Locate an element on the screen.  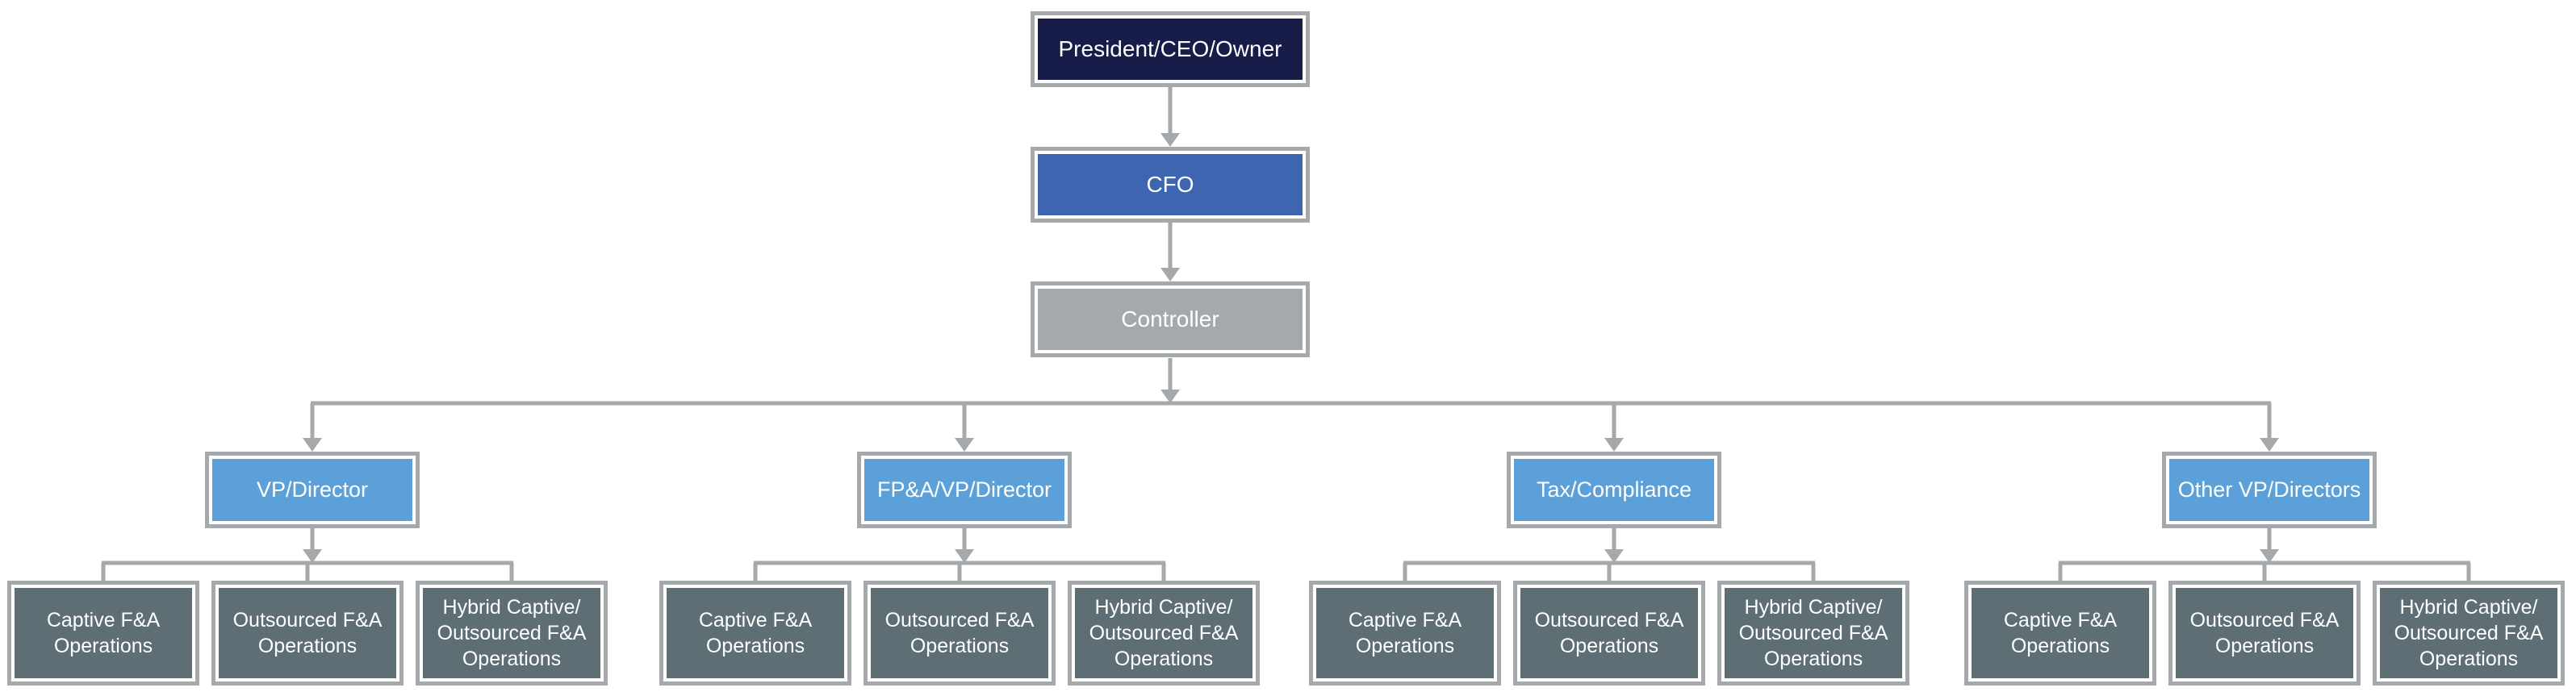
node-label: CFO is located at coordinates (1170, 184).